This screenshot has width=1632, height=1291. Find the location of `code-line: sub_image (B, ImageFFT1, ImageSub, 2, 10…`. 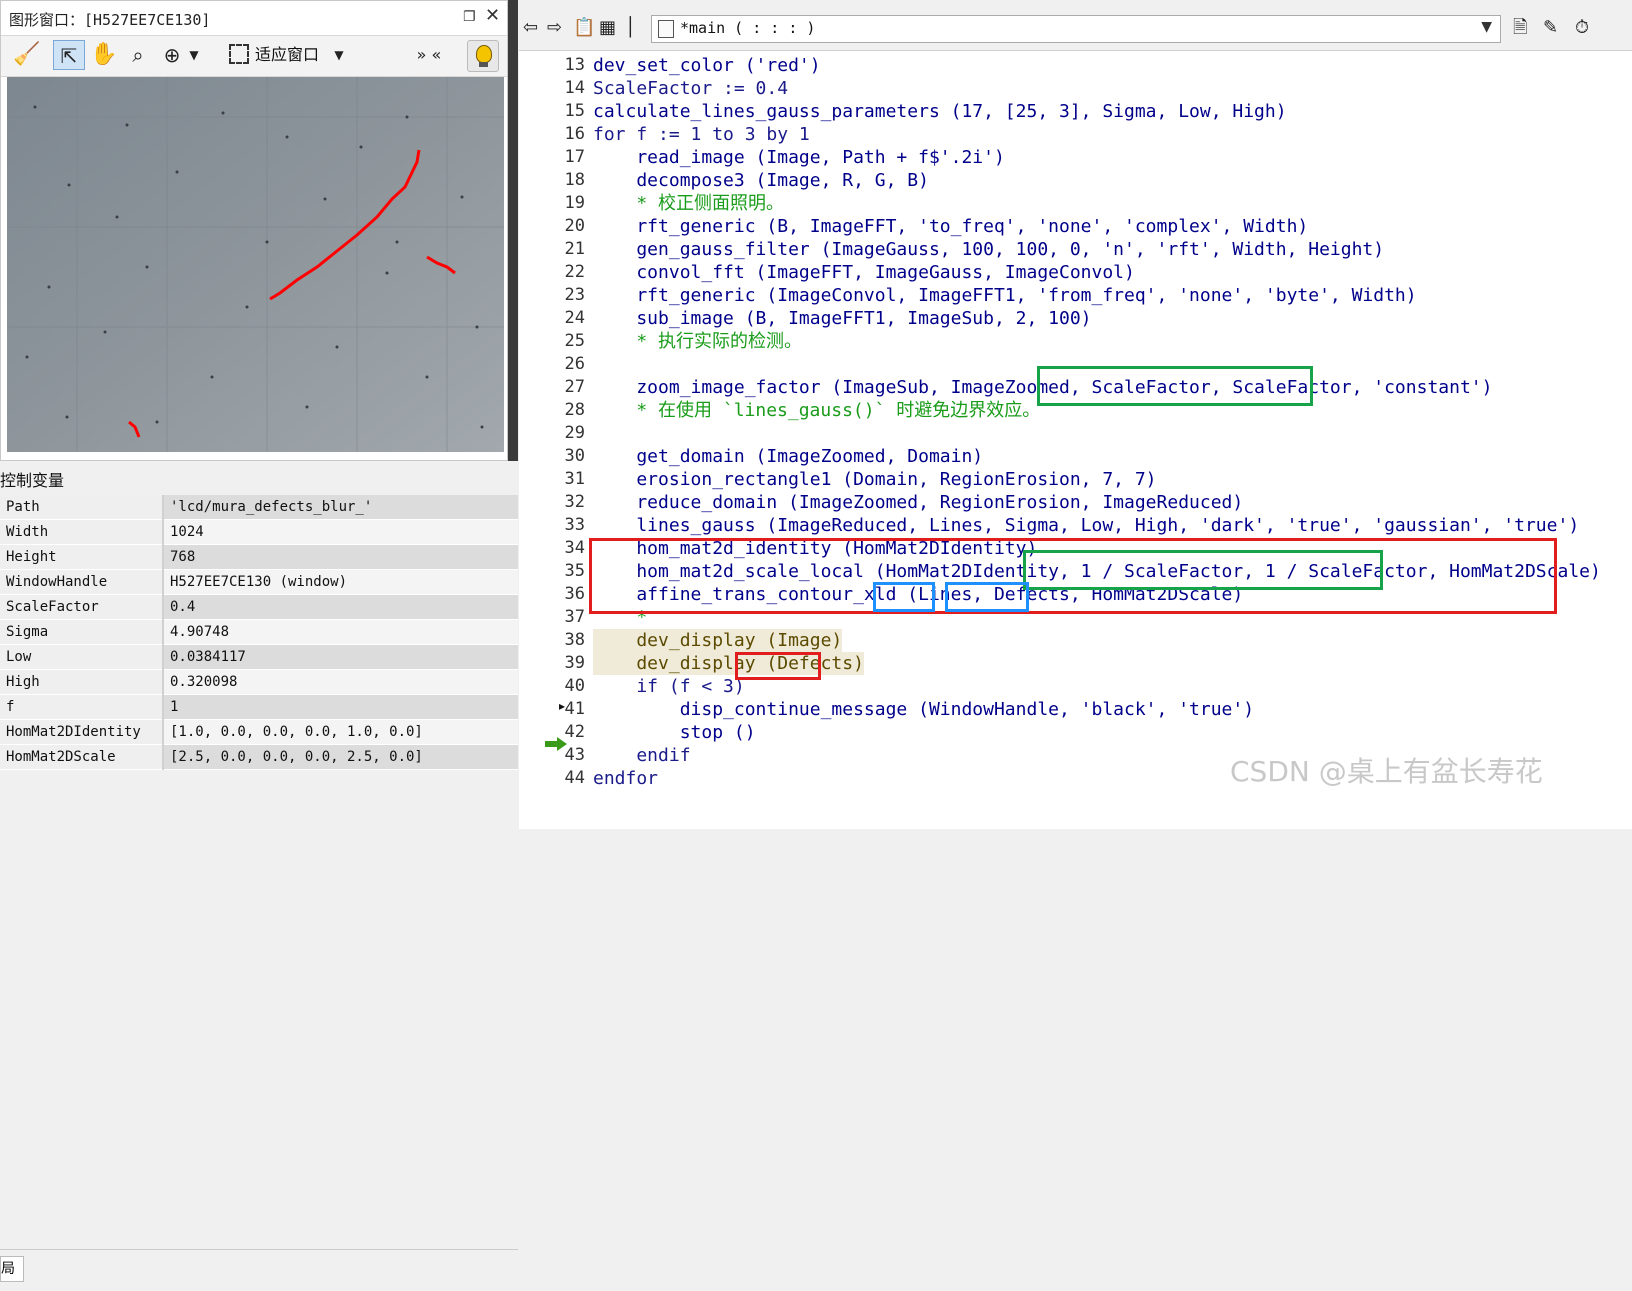

code-line: sub_image (B, ImageFFT1, ImageSub, 2, 10… is located at coordinates (842, 318).